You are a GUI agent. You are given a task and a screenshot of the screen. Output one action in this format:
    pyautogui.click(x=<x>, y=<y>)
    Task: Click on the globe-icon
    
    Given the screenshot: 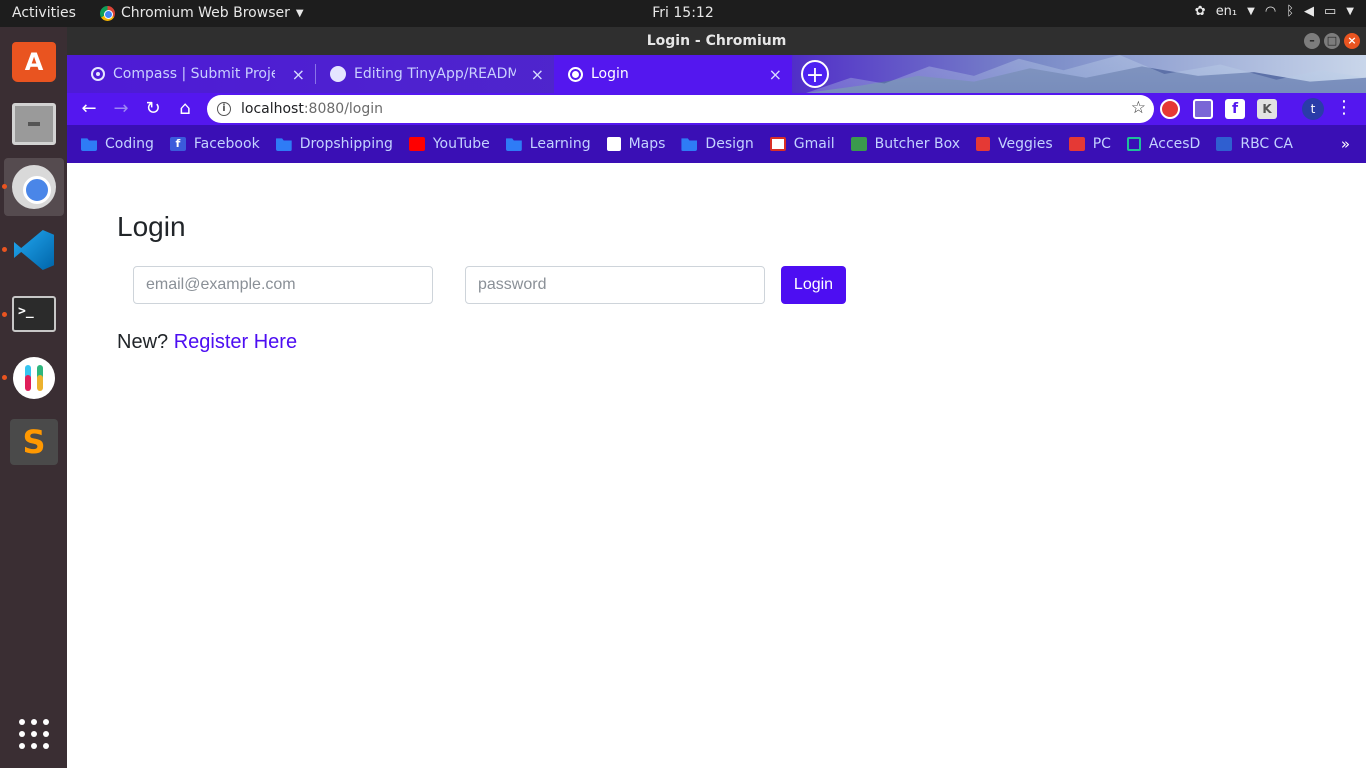 What is the action you would take?
    pyautogui.click(x=613, y=144)
    